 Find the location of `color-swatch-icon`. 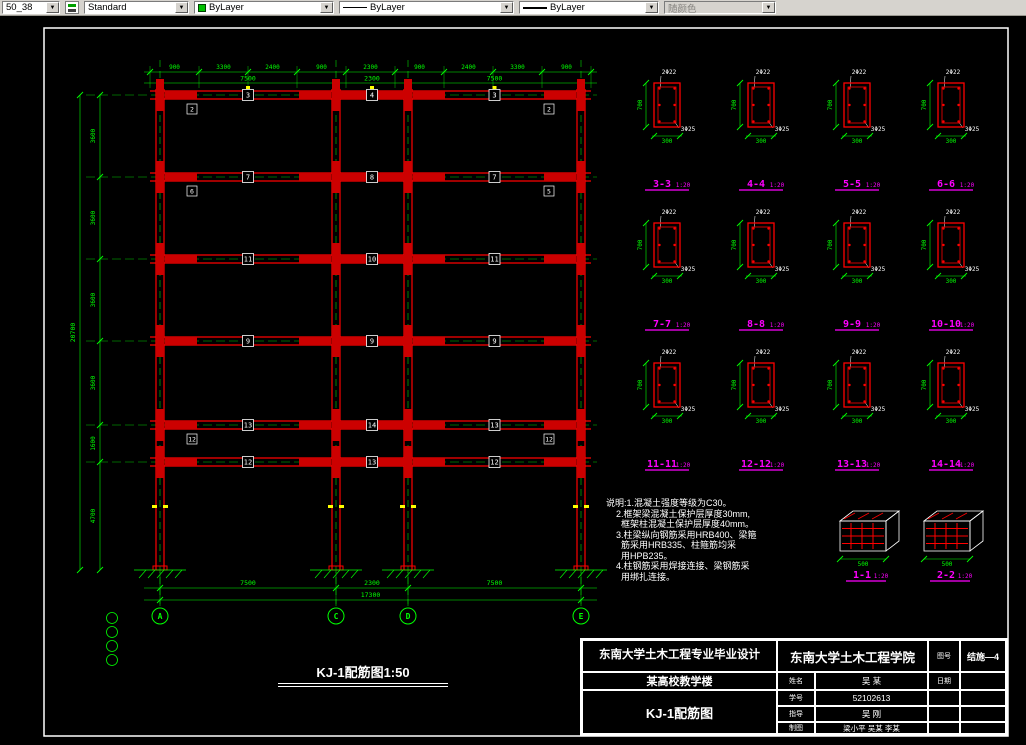

color-swatch-icon is located at coordinates (202, 7).